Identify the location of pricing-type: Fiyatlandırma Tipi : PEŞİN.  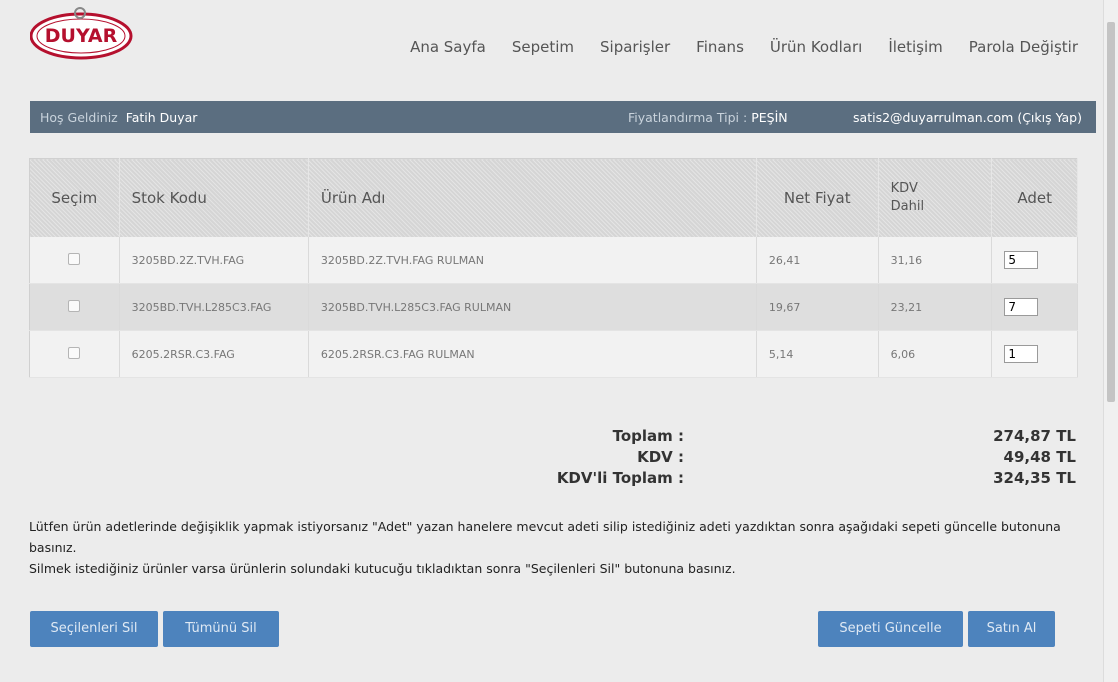
(708, 117).